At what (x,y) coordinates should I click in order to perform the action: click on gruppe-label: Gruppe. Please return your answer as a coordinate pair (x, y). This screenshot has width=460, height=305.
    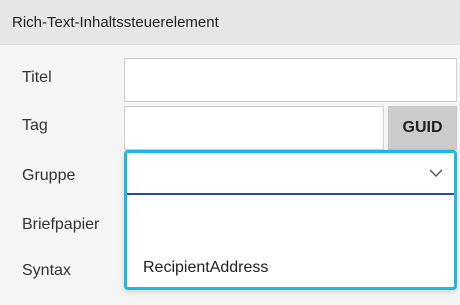
    Looking at the image, I should click on (49, 175).